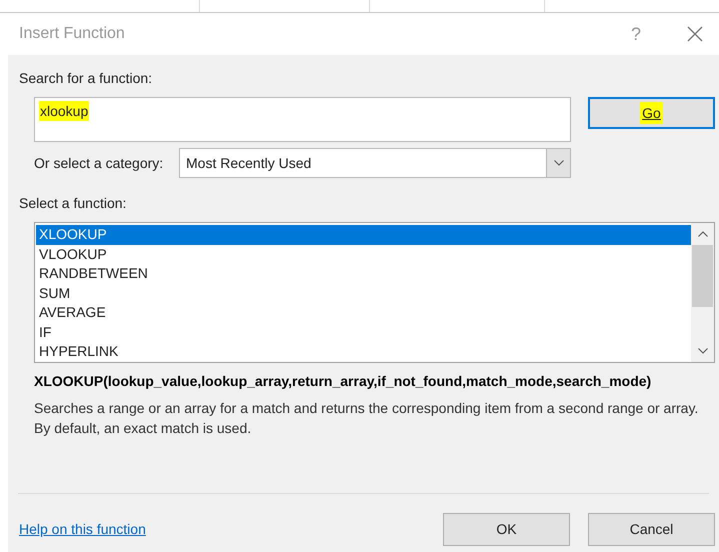  I want to click on function-list-item: XLOOKUP, so click(363, 234).